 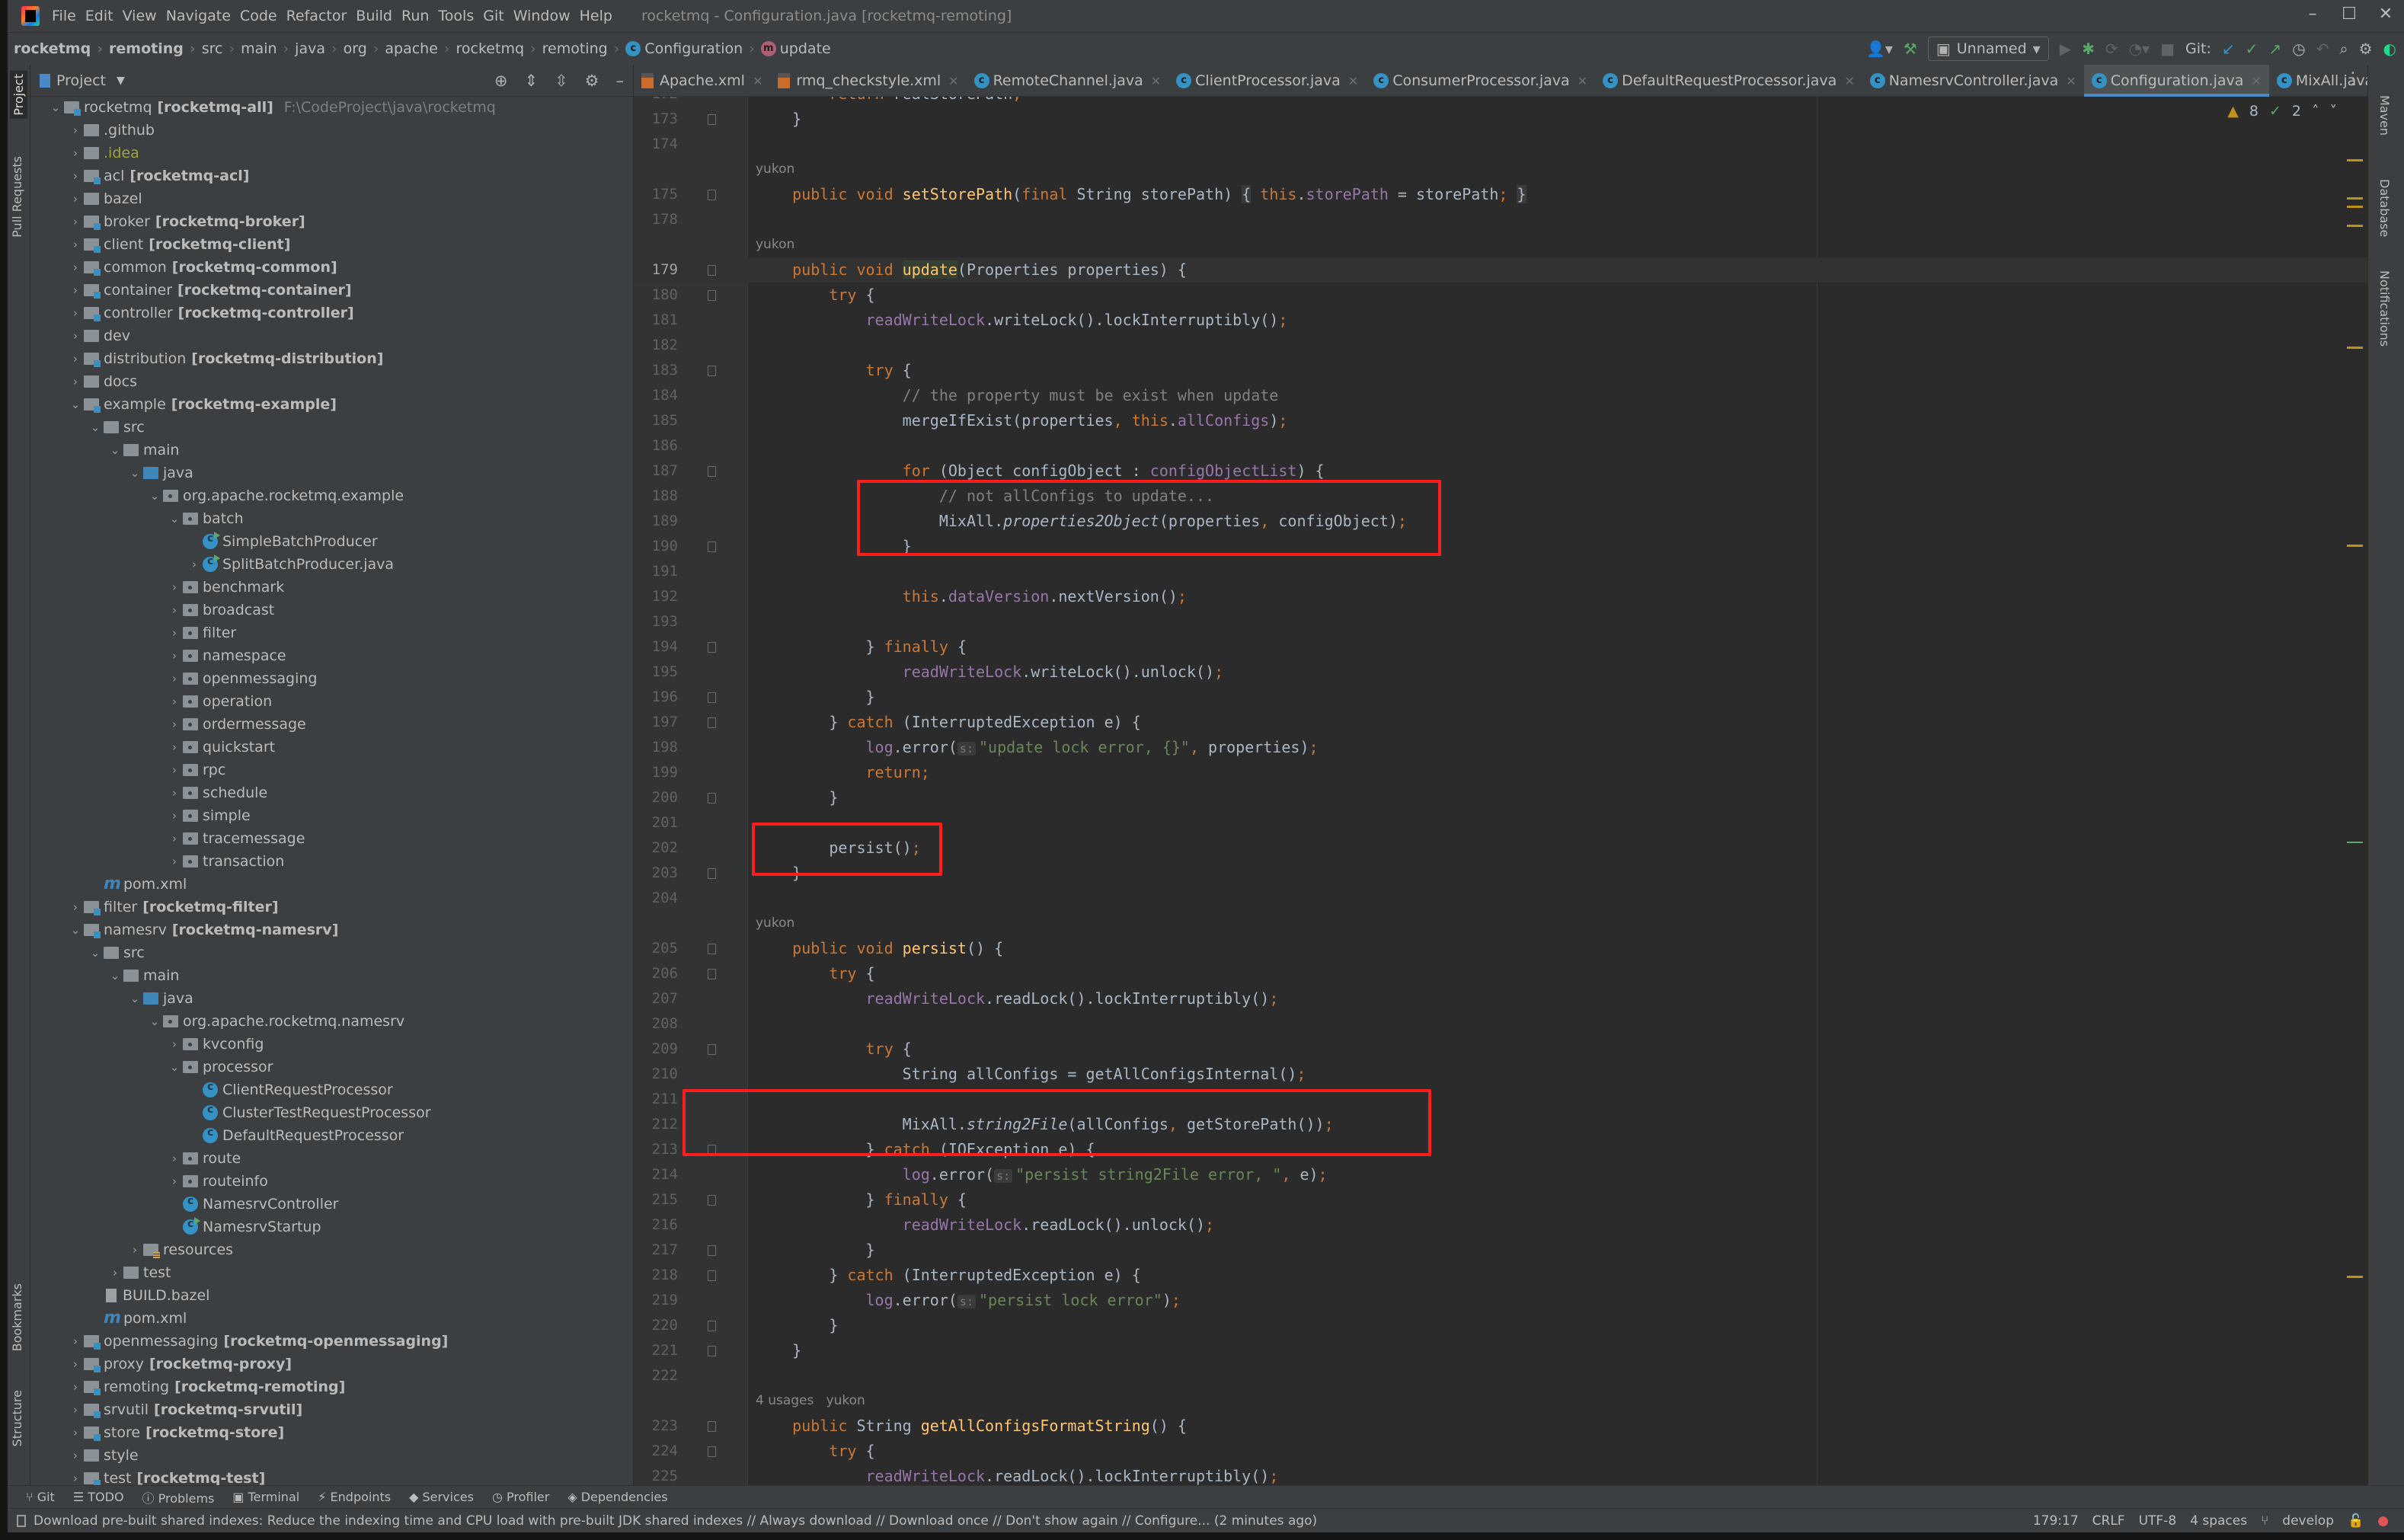 What do you see at coordinates (1500, 446) in the screenshot?
I see `code-line: 186` at bounding box center [1500, 446].